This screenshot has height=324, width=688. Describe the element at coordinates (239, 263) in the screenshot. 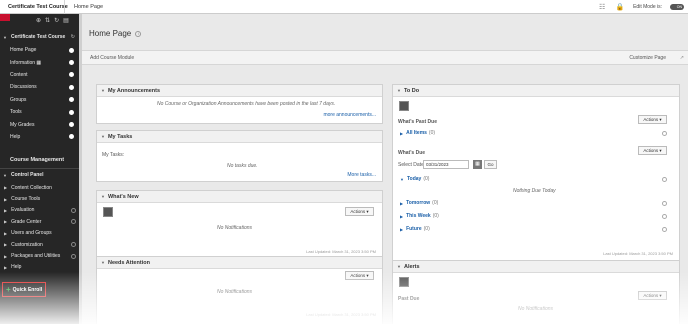

I see `module-header: ▼ Needs Attention` at that location.